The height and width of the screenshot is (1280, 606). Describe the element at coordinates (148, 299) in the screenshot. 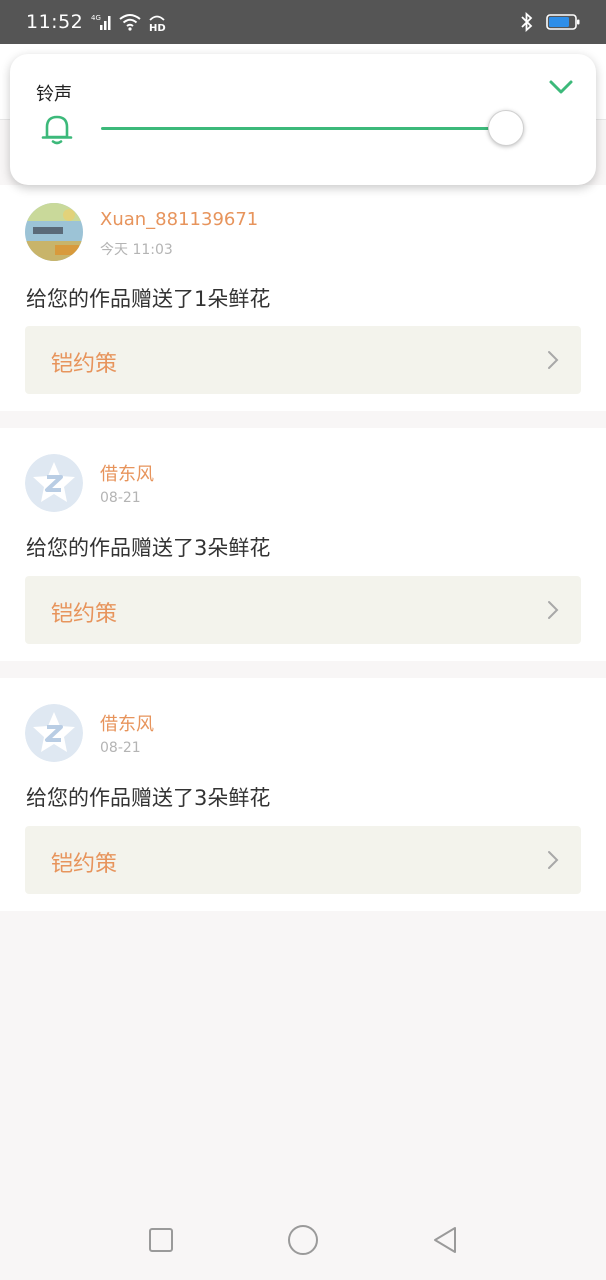

I see `notification-message: 给您的作品赠送了1朵鲜花` at that location.